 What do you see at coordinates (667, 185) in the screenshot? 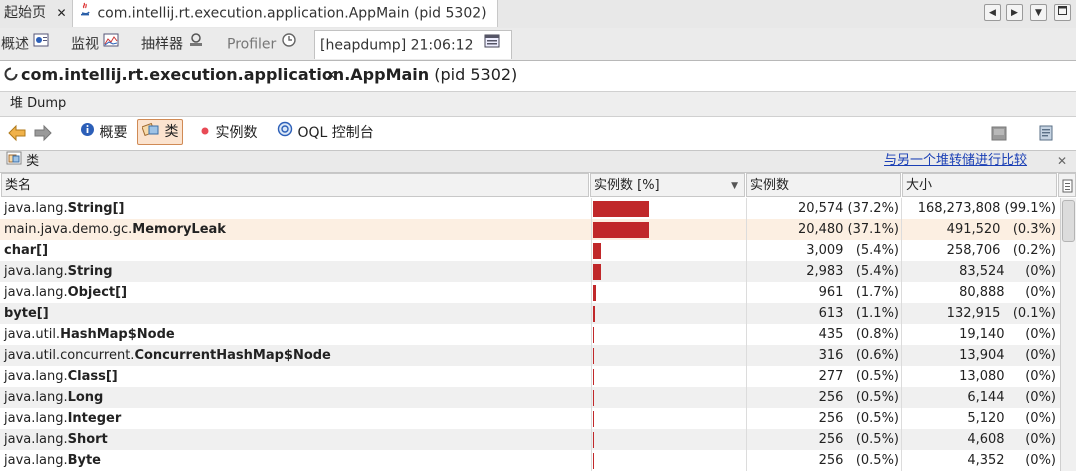
I see `column-header-instances-pct: 实例数 [%] ▼` at bounding box center [667, 185].